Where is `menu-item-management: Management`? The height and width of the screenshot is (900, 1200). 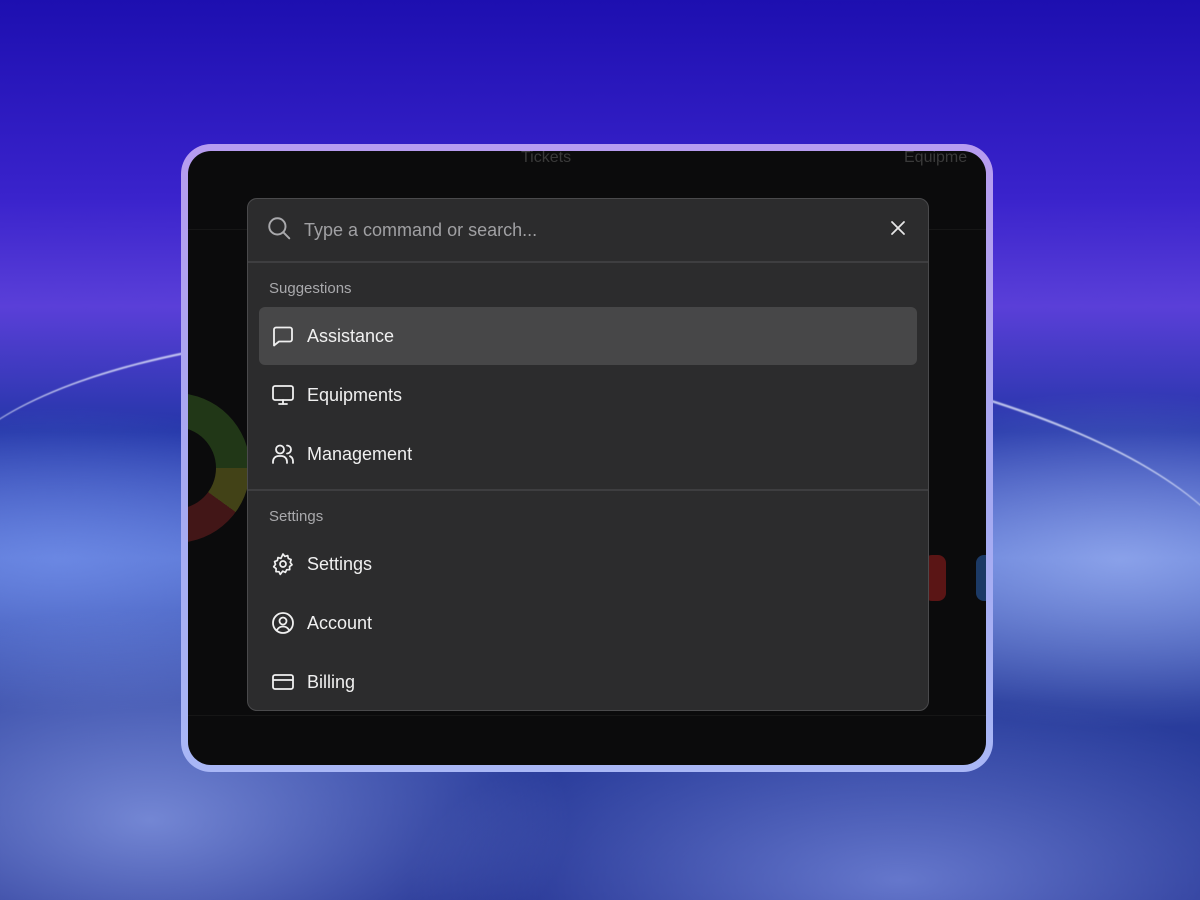
menu-item-management: Management is located at coordinates (588, 454).